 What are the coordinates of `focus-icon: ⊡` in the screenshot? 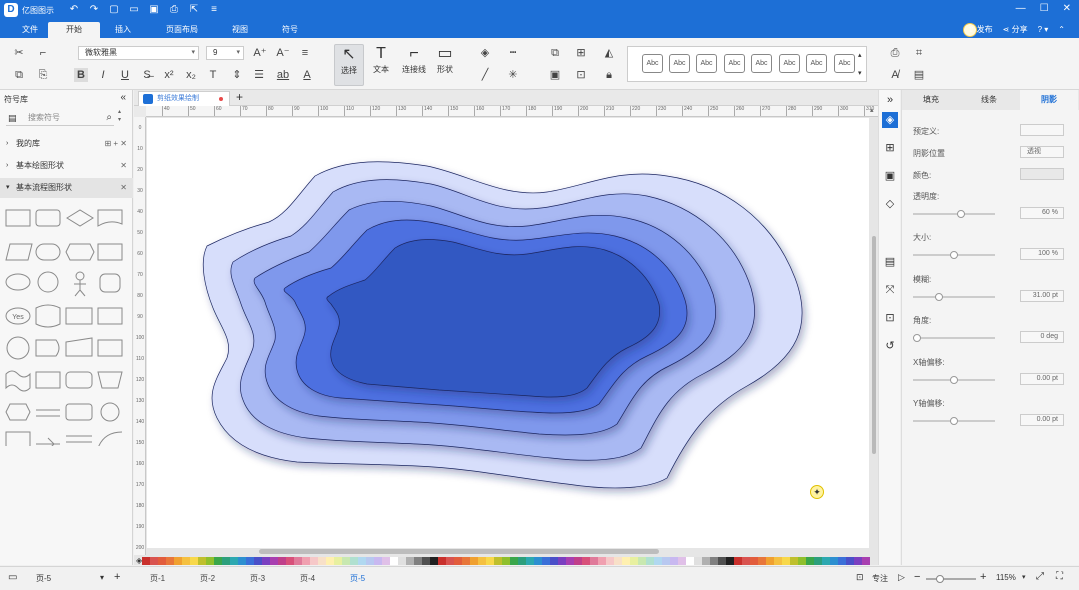 It's located at (860, 577).